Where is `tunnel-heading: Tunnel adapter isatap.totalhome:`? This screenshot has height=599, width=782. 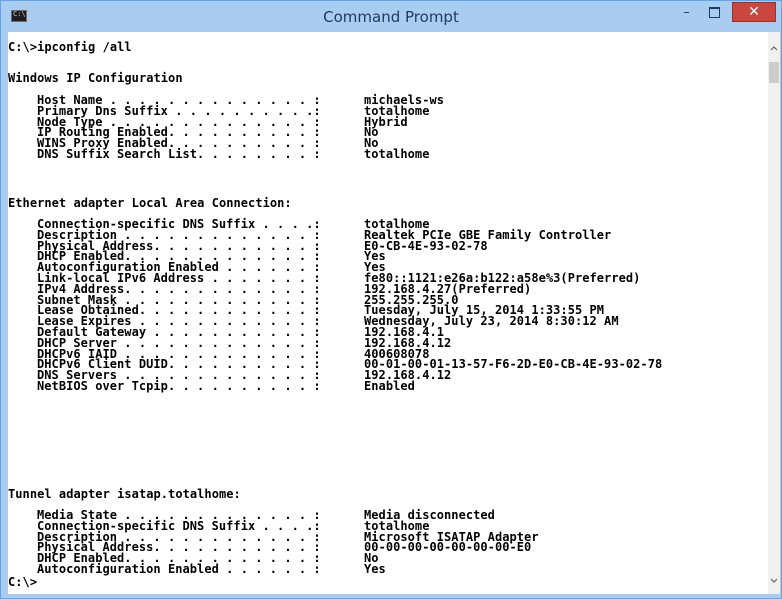 tunnel-heading: Tunnel adapter isatap.totalhome: is located at coordinates (124, 494).